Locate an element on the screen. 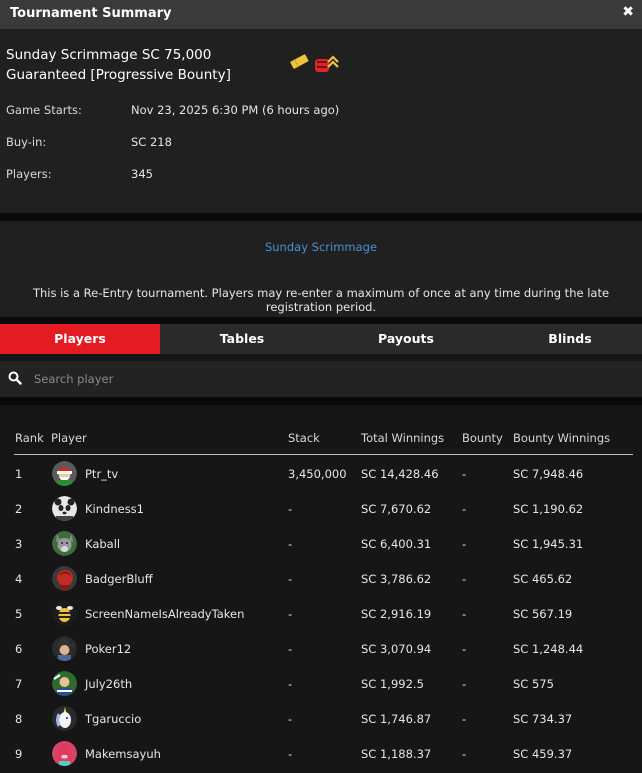  player-name: BadgerBluff is located at coordinates (119, 579).